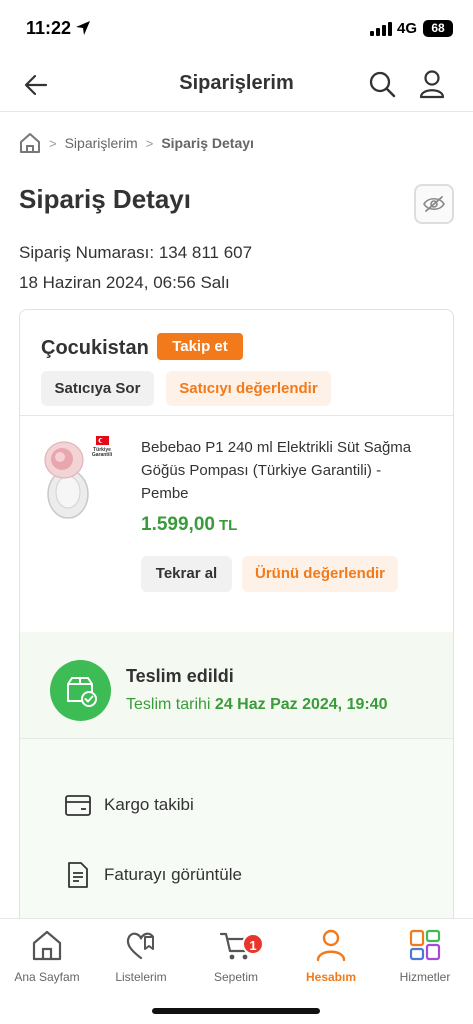  What do you see at coordinates (438, 28) in the screenshot?
I see `battery-indicator: 68` at bounding box center [438, 28].